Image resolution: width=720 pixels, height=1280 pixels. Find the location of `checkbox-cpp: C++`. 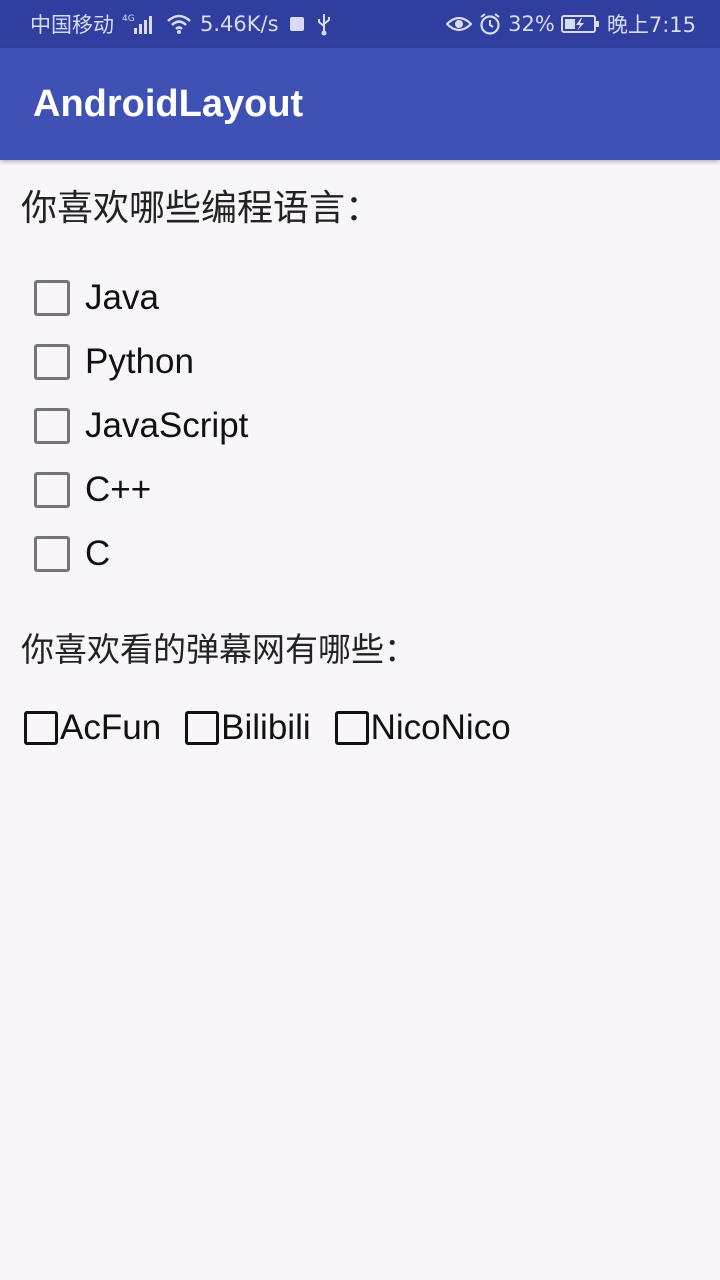

checkbox-cpp: C++ is located at coordinates (334, 490).